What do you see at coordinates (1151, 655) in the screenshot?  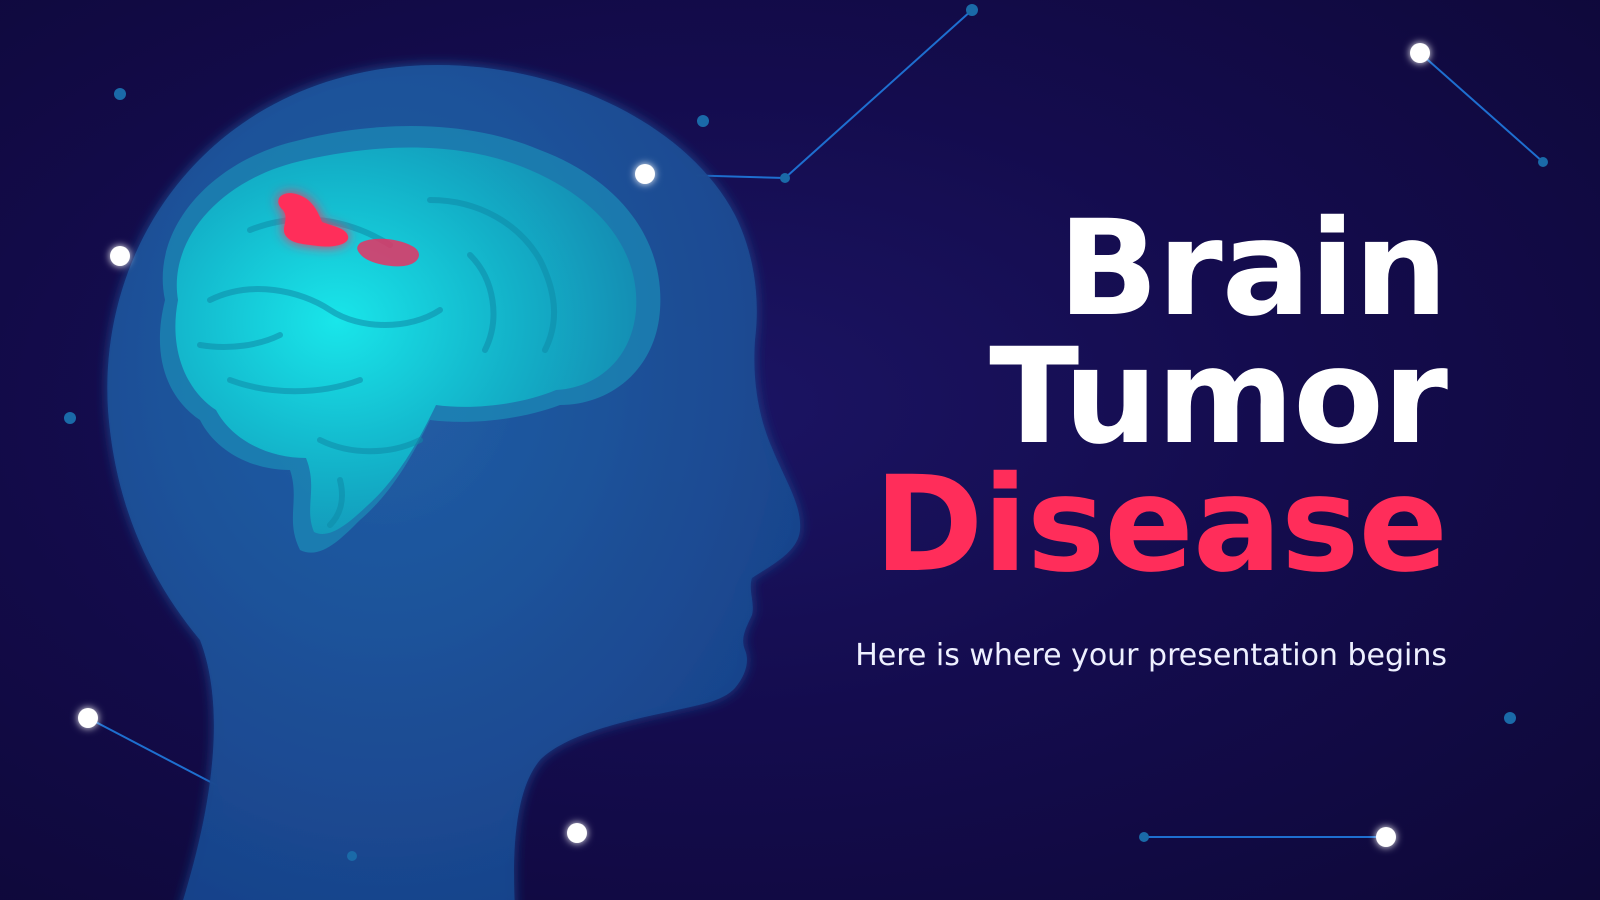 I see `slide-subtitle: Here is where your presentation begins` at bounding box center [1151, 655].